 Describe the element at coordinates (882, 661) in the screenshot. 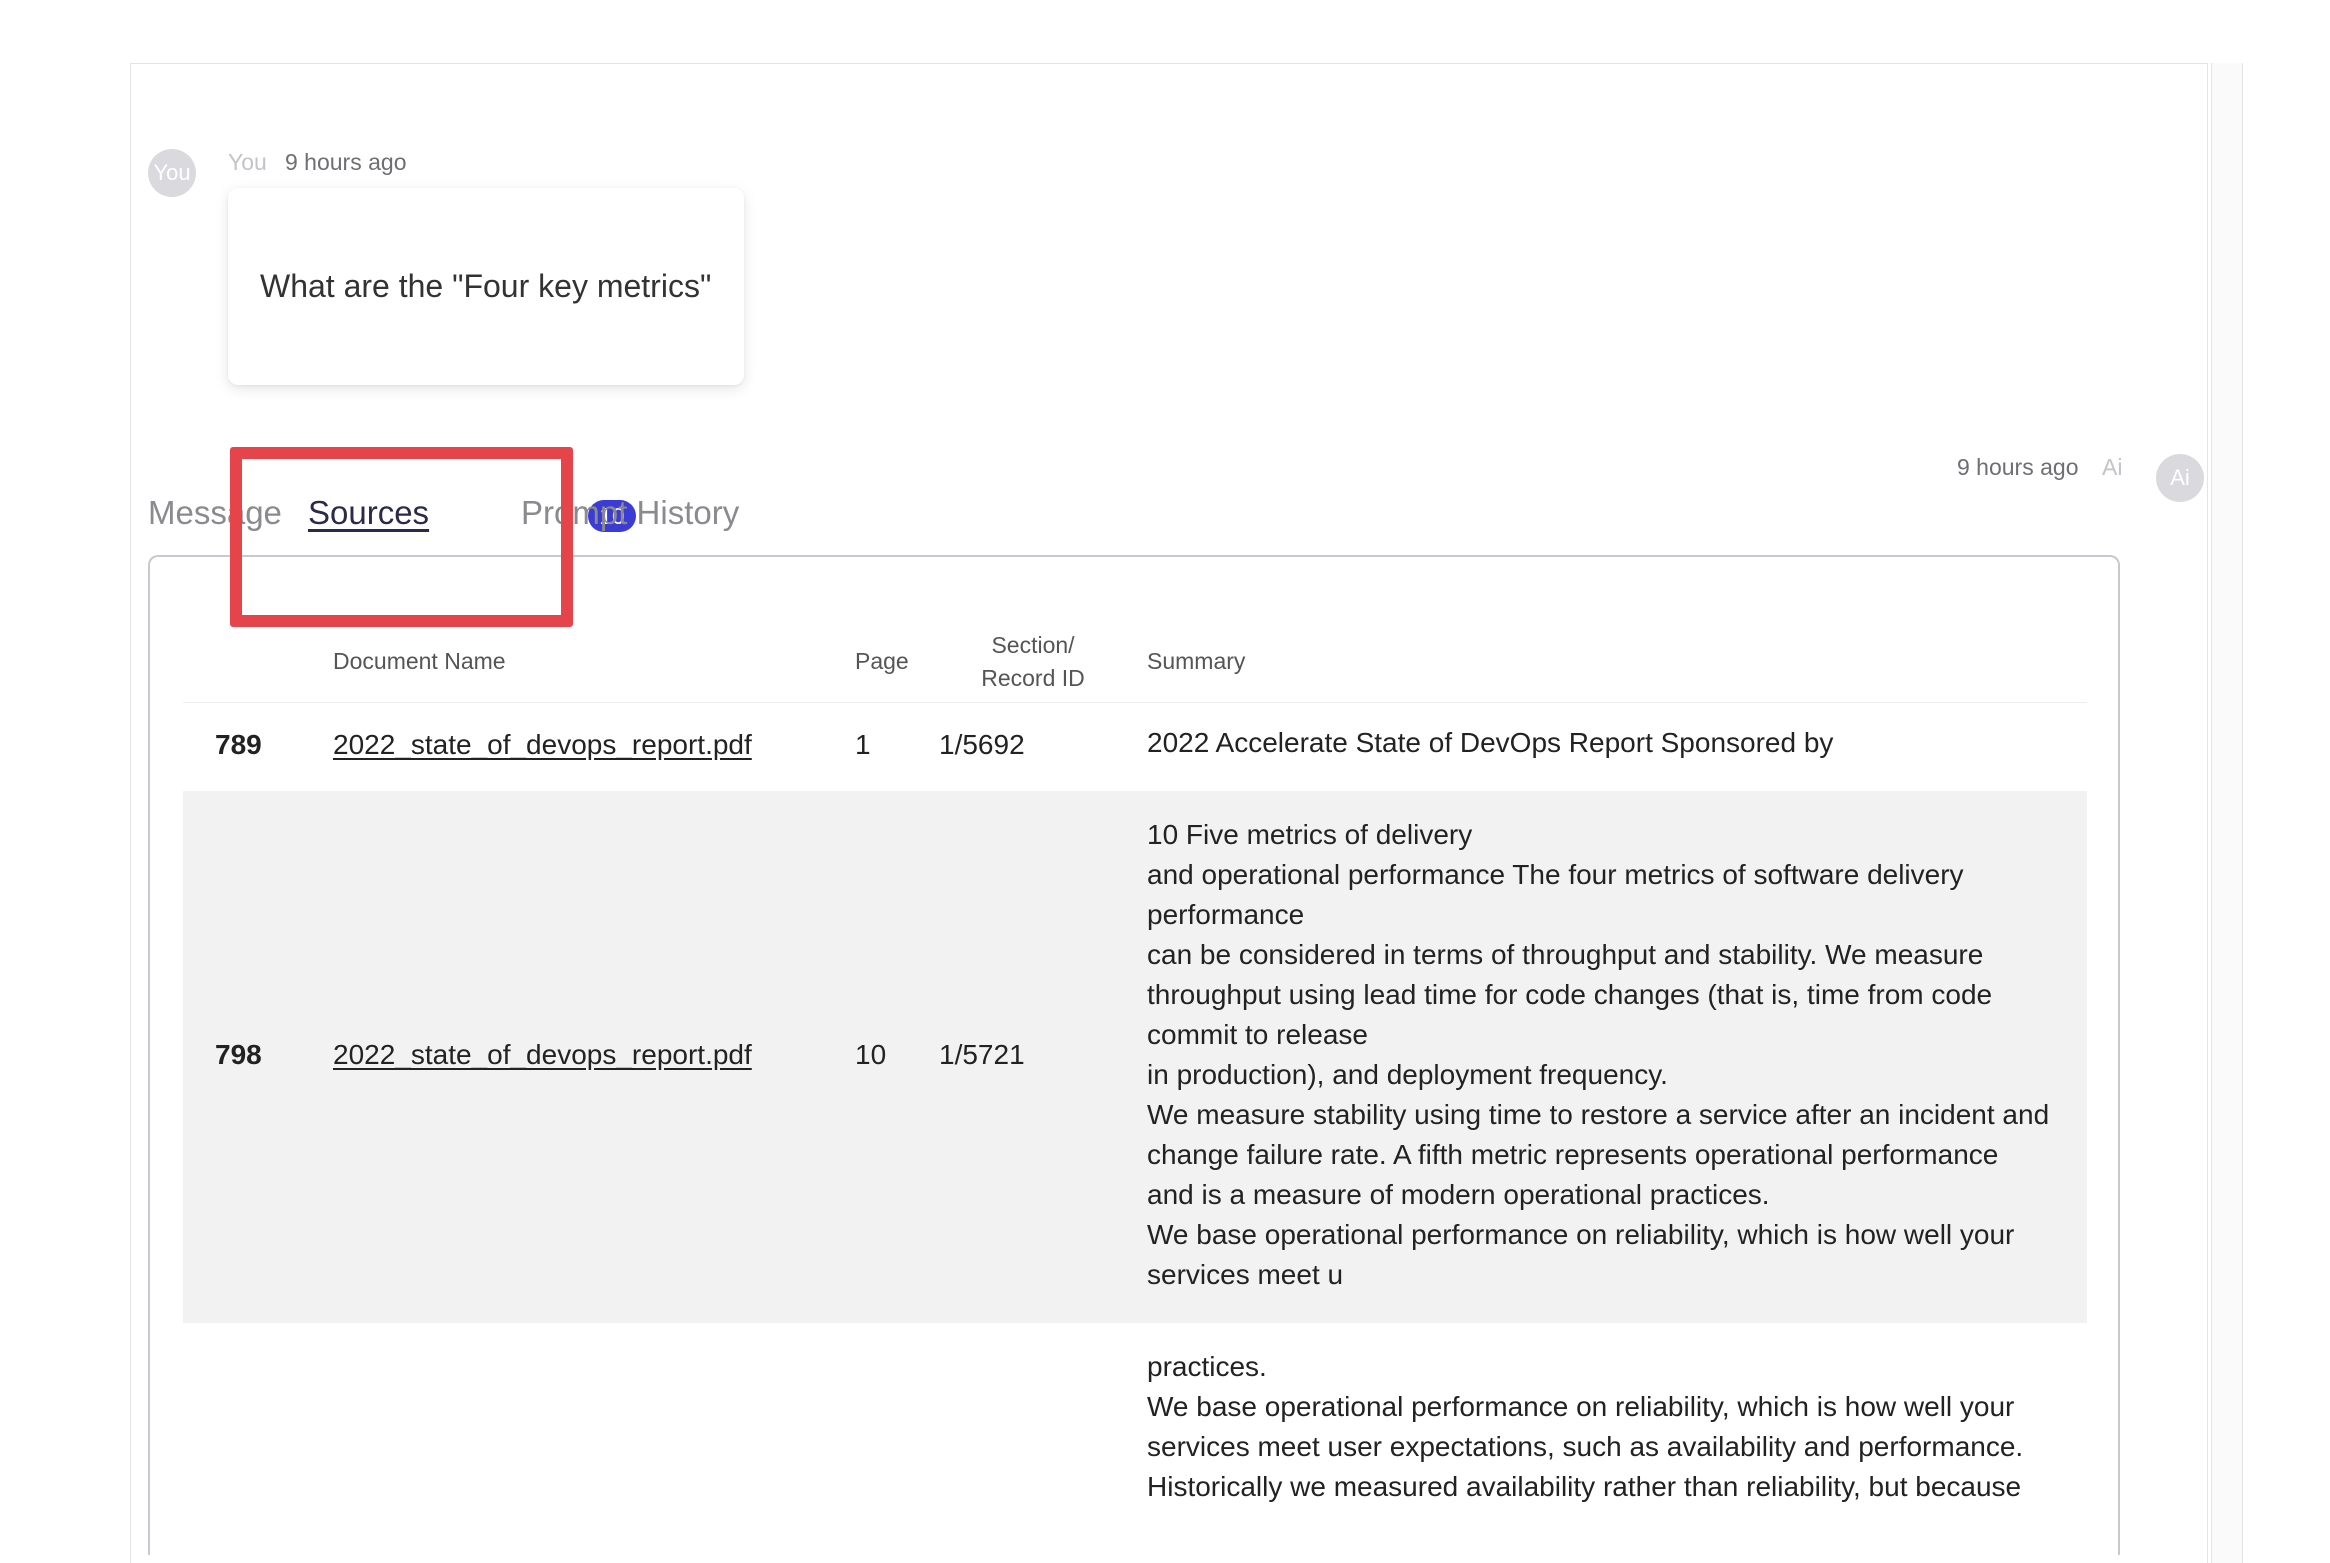

I see `header-page: Page` at that location.